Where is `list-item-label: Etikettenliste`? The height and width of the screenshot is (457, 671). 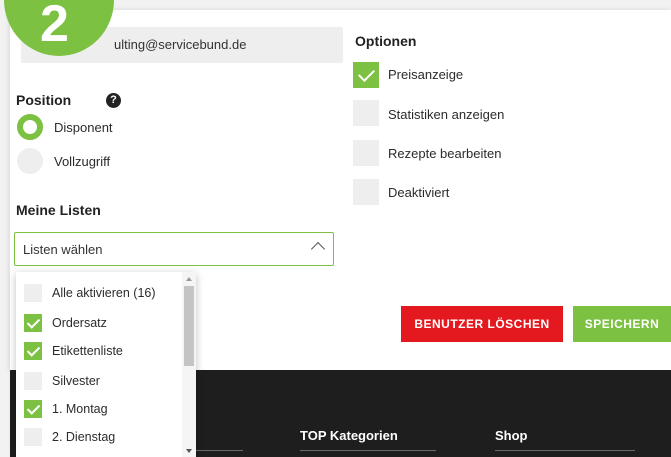
list-item-label: Etikettenliste is located at coordinates (87, 351).